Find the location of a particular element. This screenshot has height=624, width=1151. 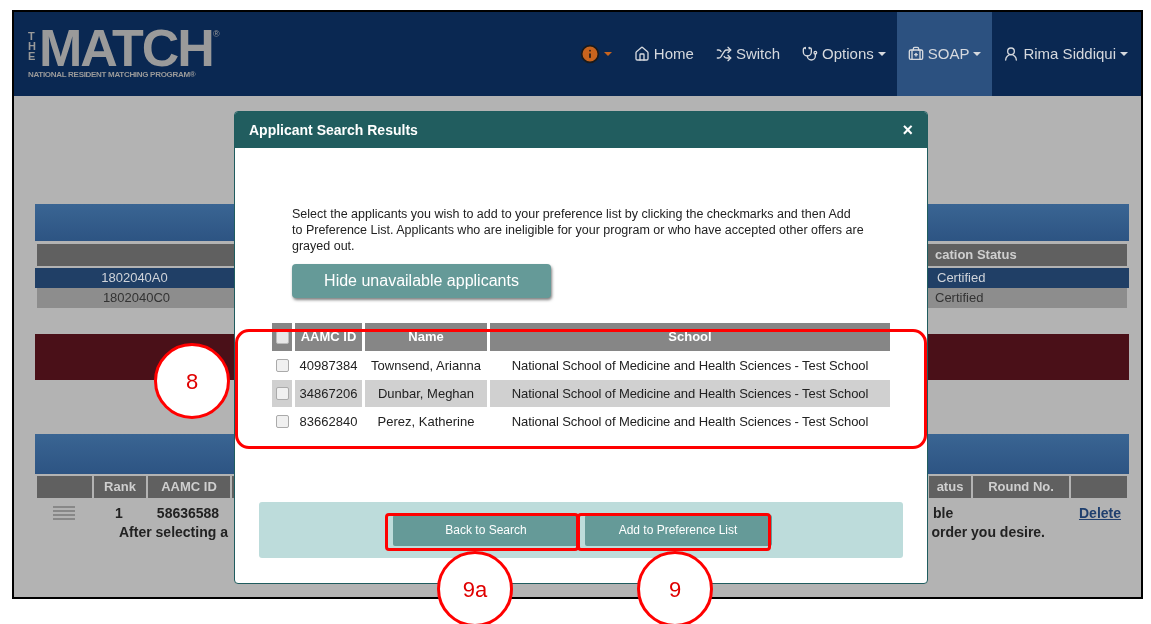

table-cell-text: 1 is located at coordinates (119, 513).